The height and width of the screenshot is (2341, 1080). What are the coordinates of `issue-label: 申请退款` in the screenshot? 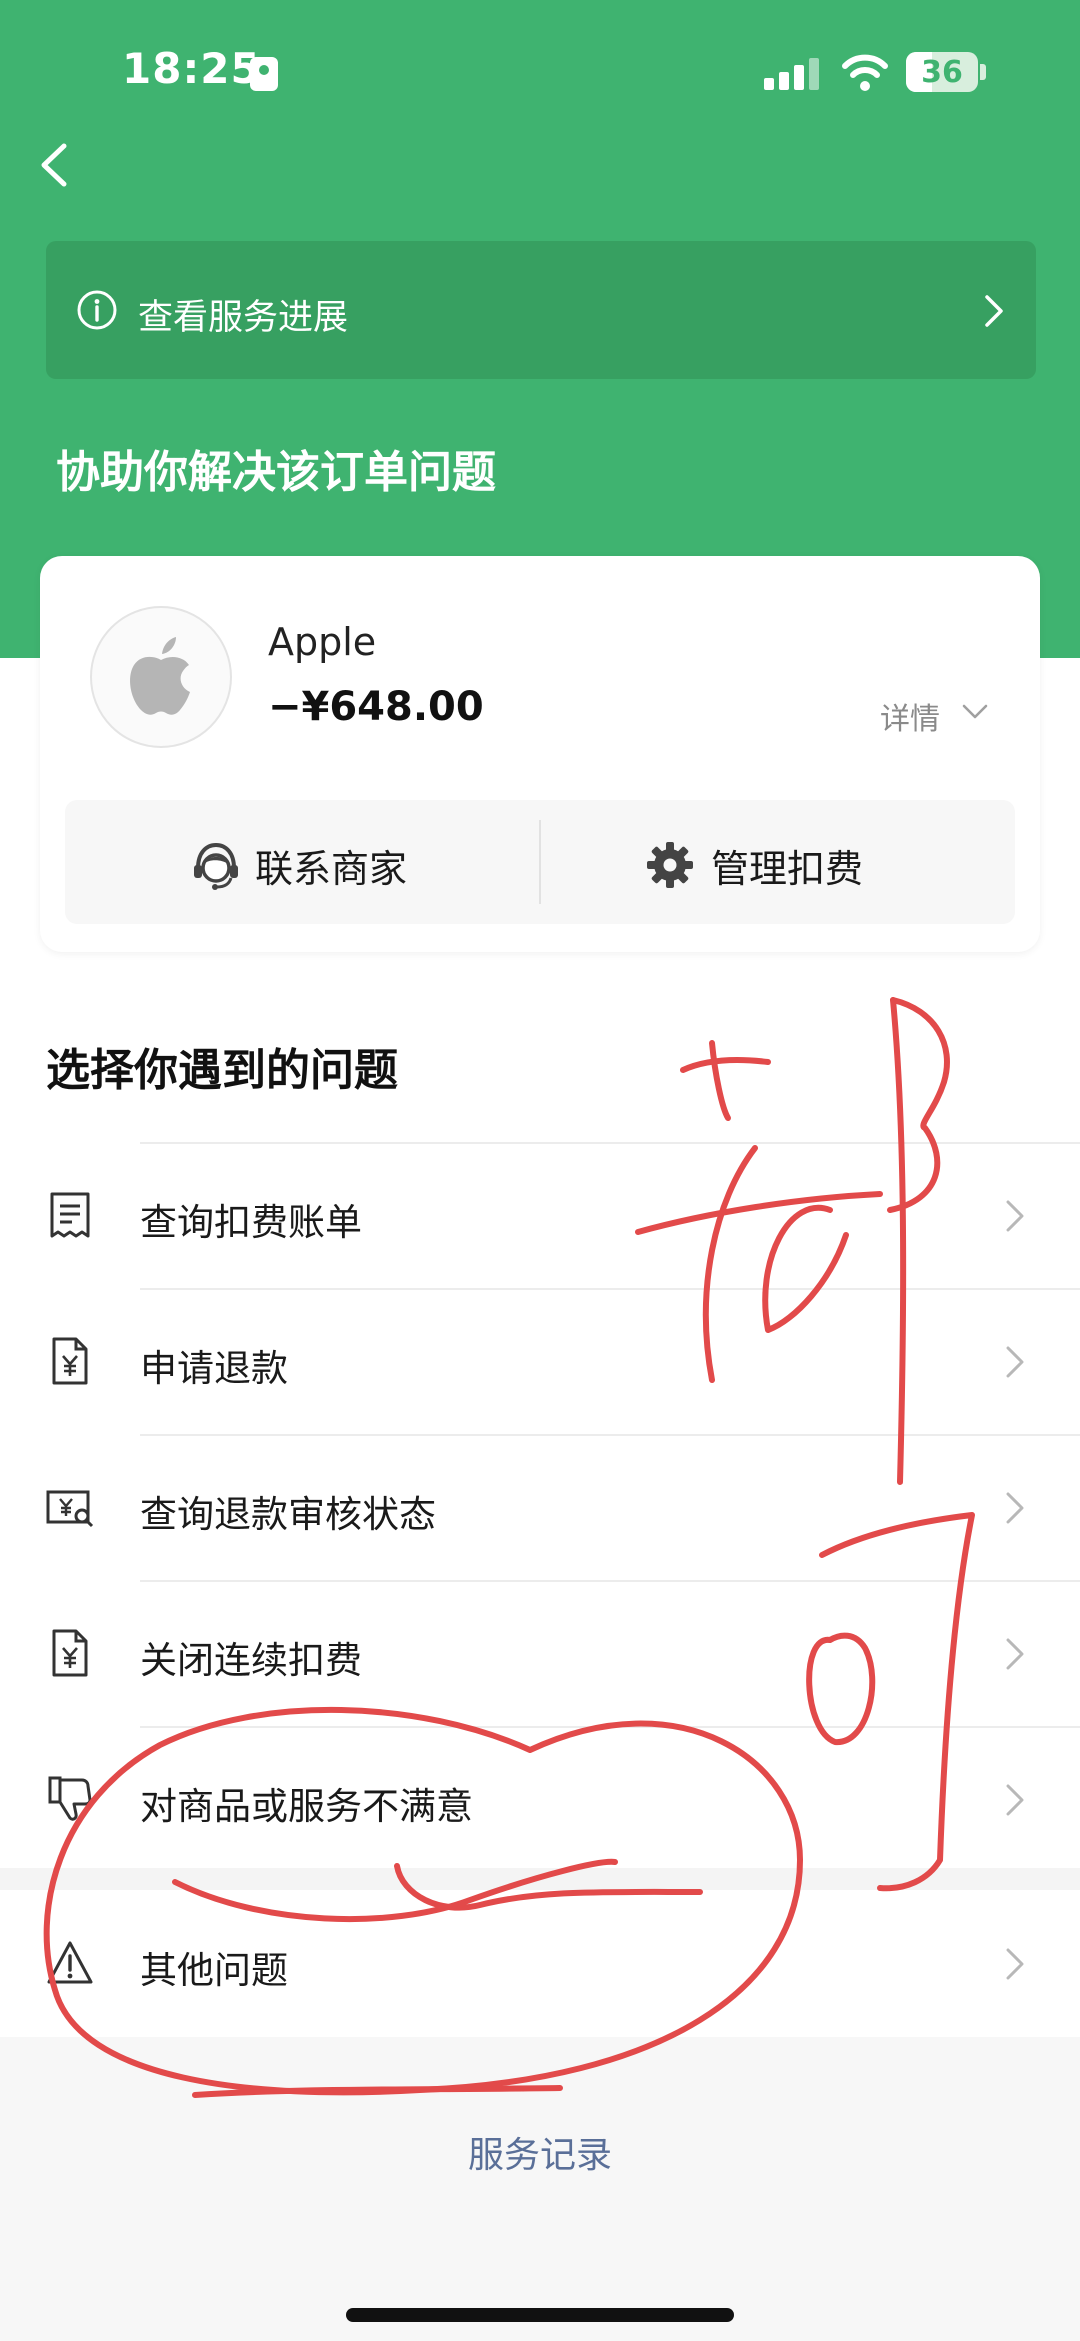 It's located at (214, 1368).